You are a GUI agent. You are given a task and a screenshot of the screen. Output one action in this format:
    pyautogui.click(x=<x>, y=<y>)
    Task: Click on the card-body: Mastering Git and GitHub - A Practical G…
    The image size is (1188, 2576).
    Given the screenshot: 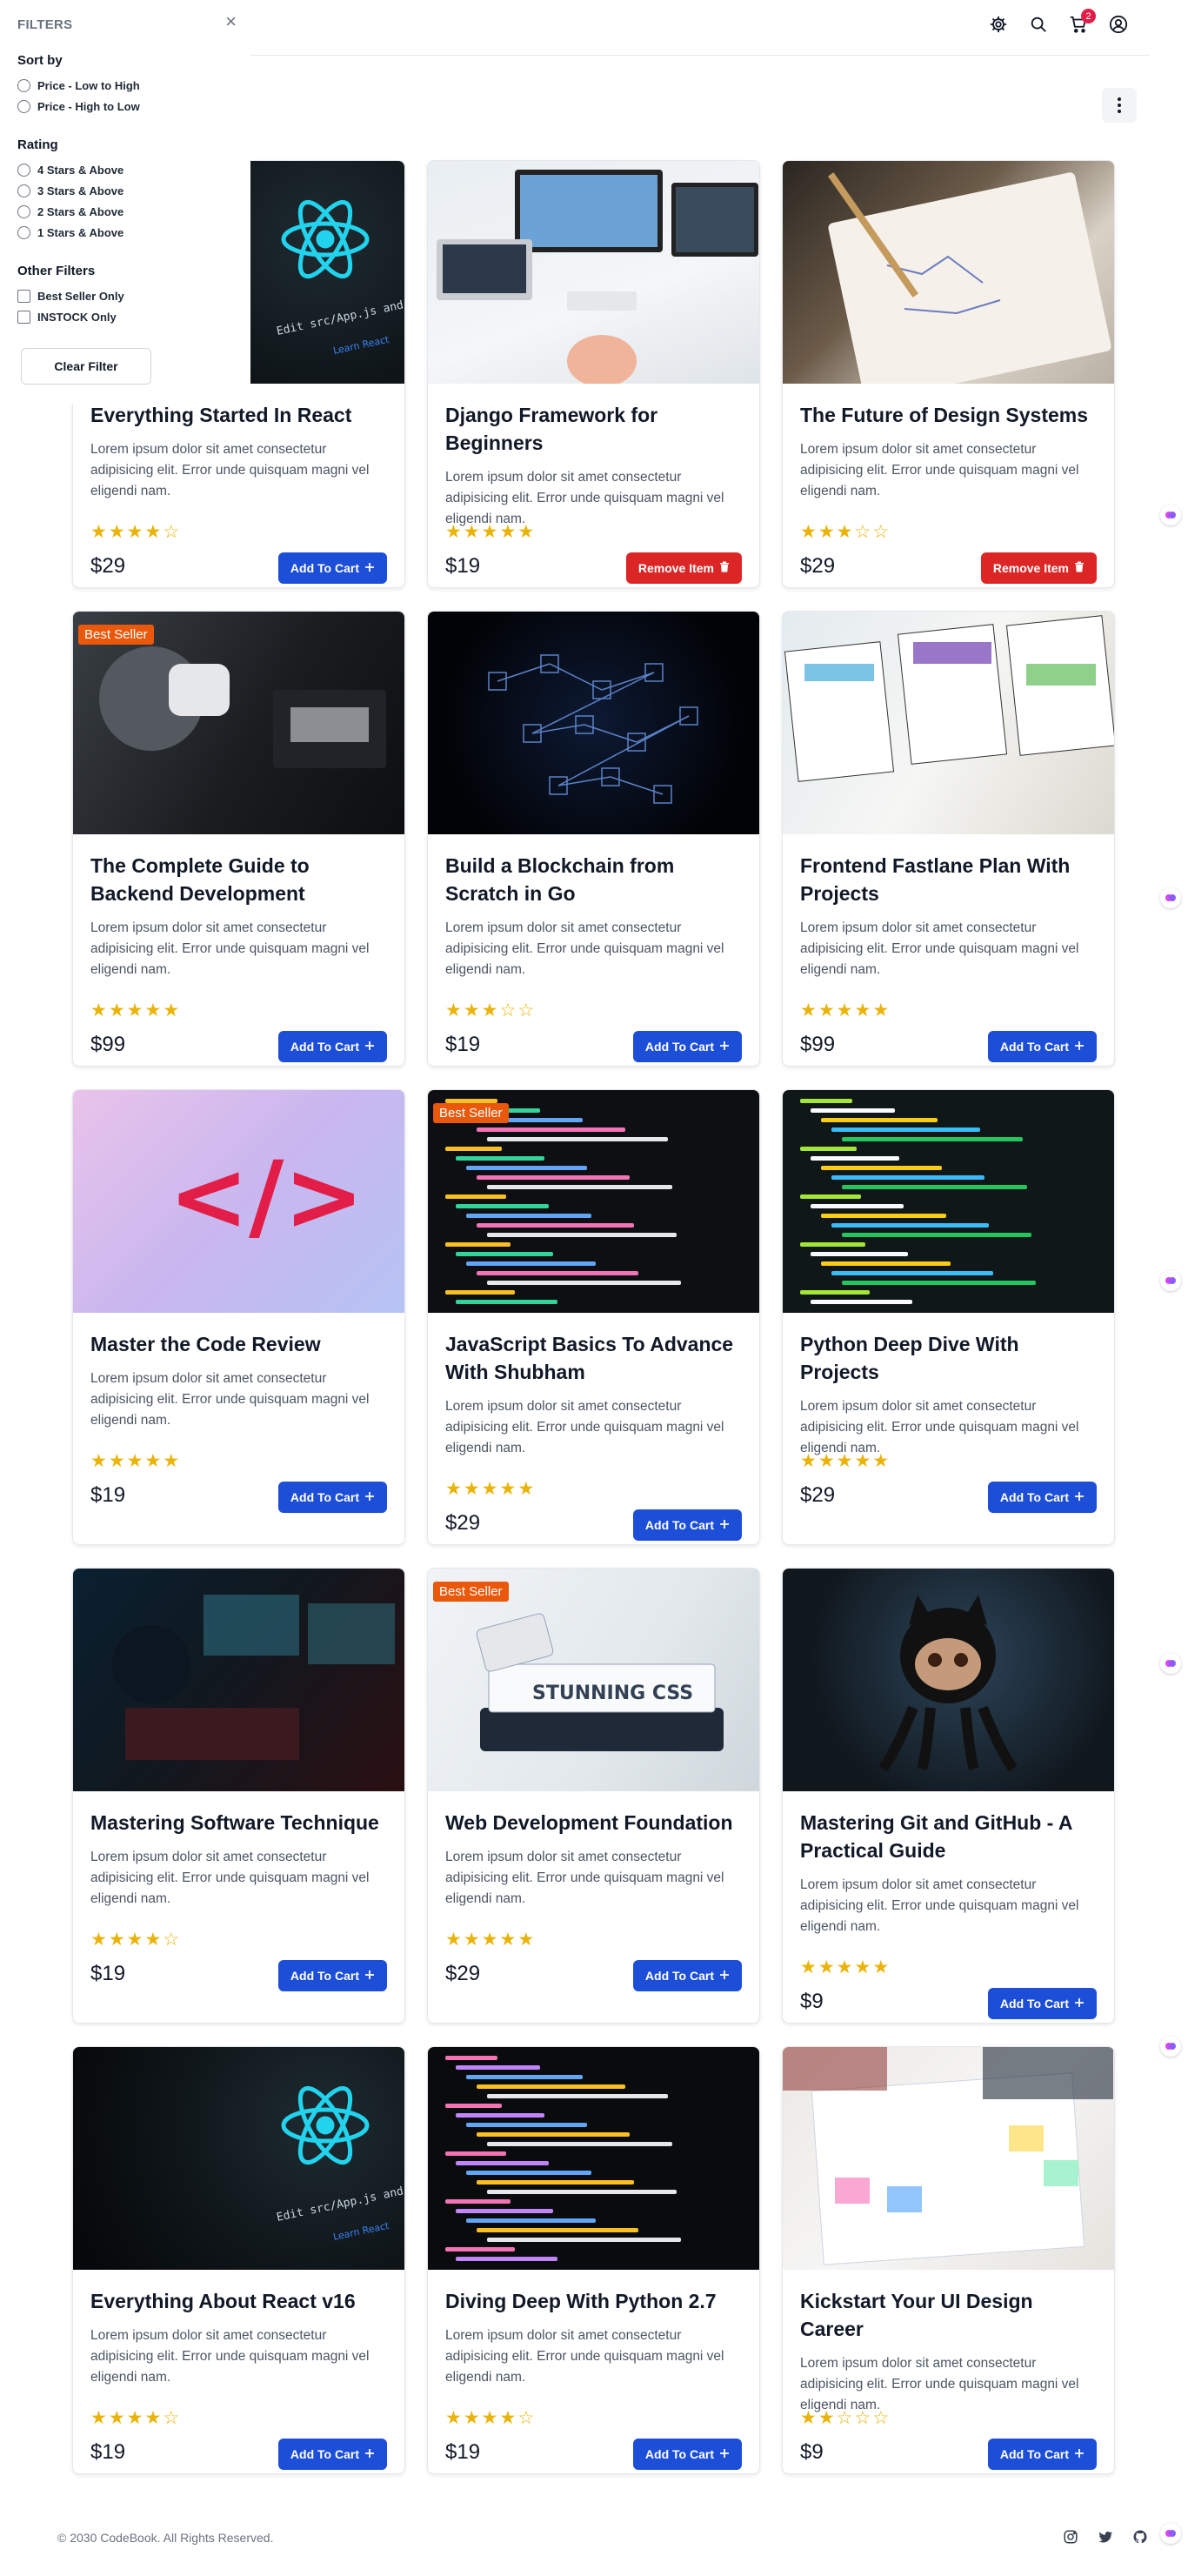 What is the action you would take?
    pyautogui.click(x=948, y=1864)
    